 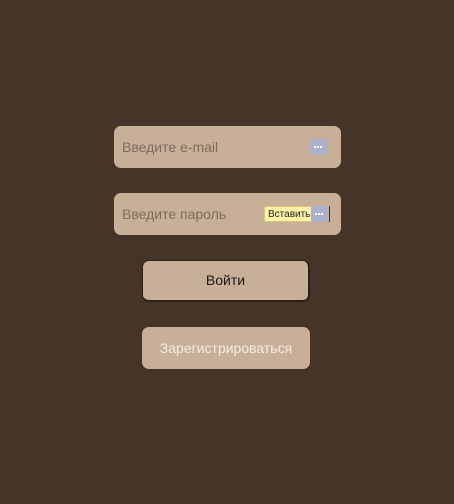 What do you see at coordinates (170, 147) in the screenshot?
I see `email-placeholder: Введите e-mail` at bounding box center [170, 147].